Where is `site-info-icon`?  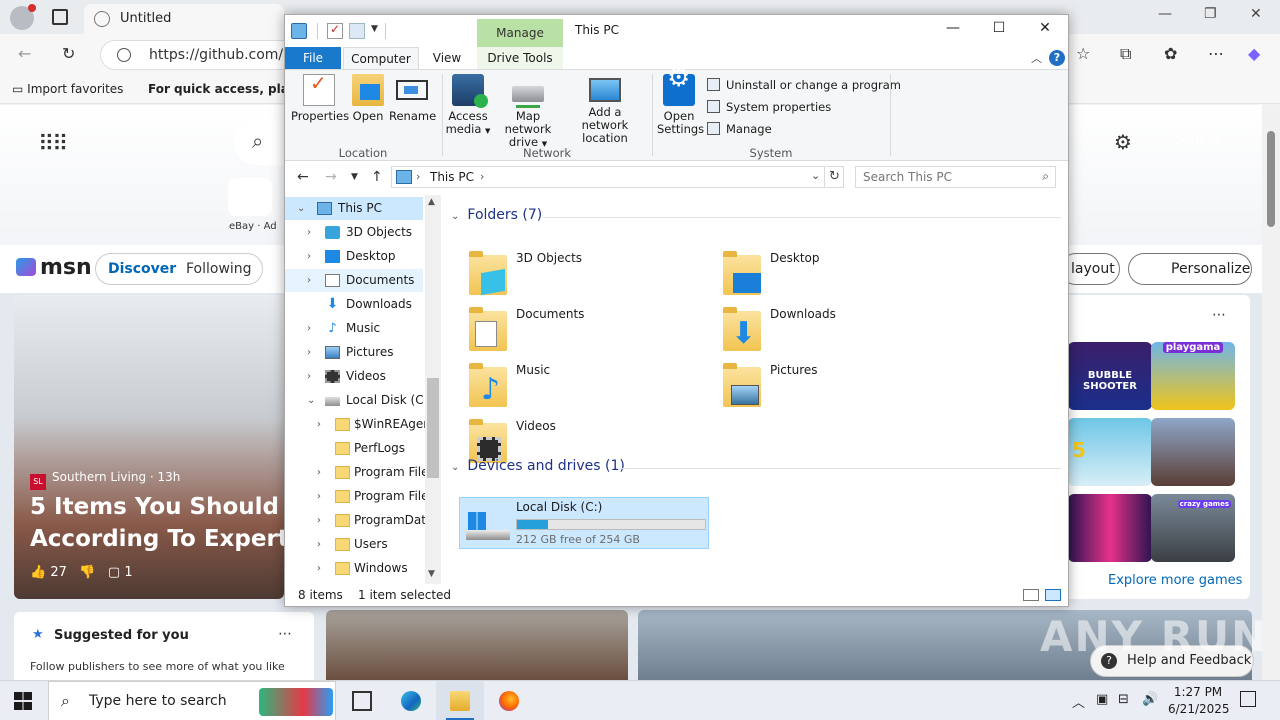
site-info-icon is located at coordinates (124, 55).